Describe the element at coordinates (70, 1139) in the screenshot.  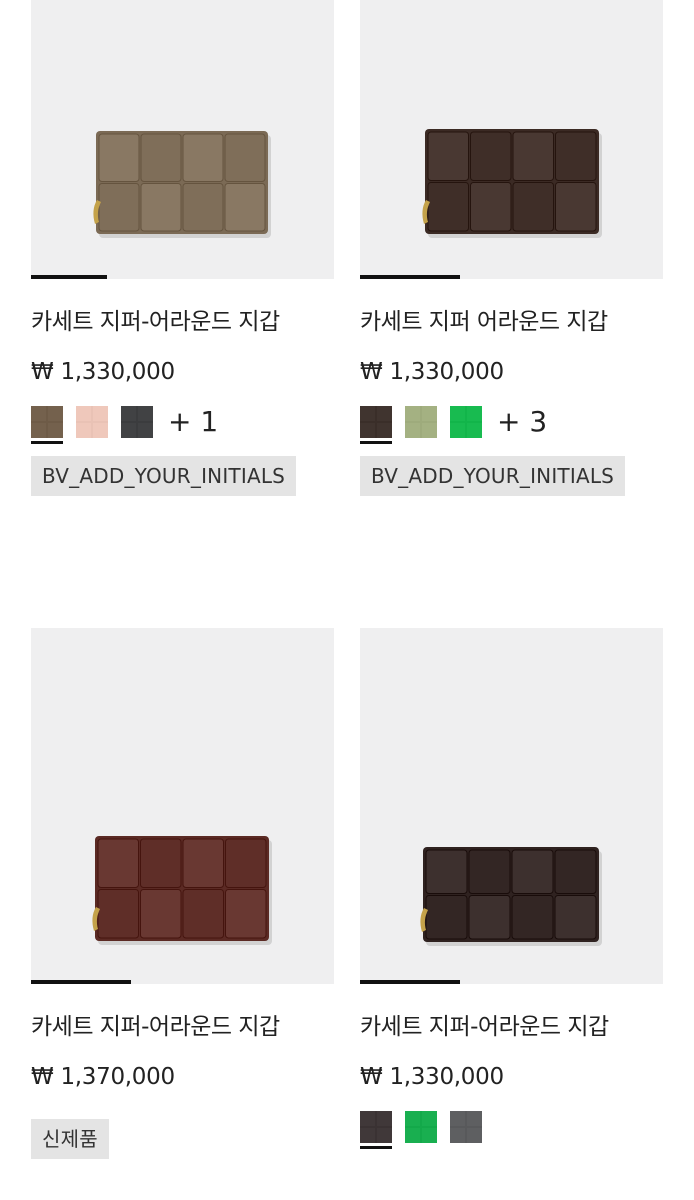
I see `product-badge: 신제품` at that location.